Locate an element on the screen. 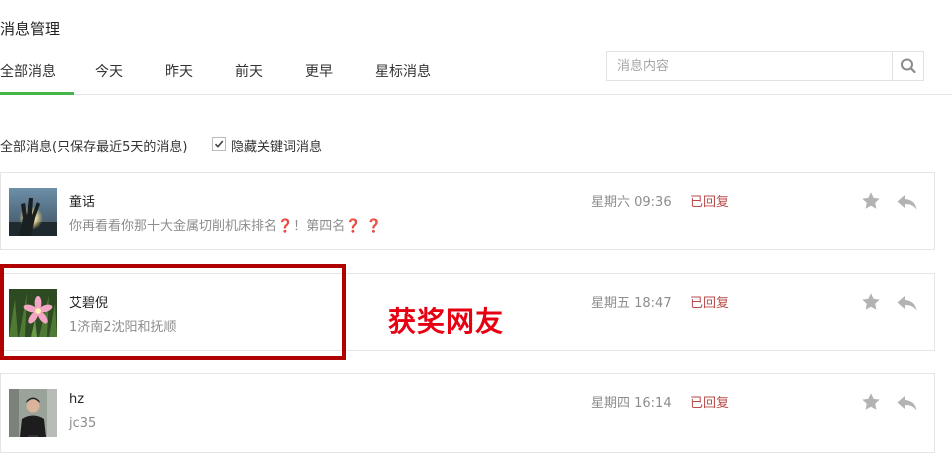  search-box is located at coordinates (765, 66).